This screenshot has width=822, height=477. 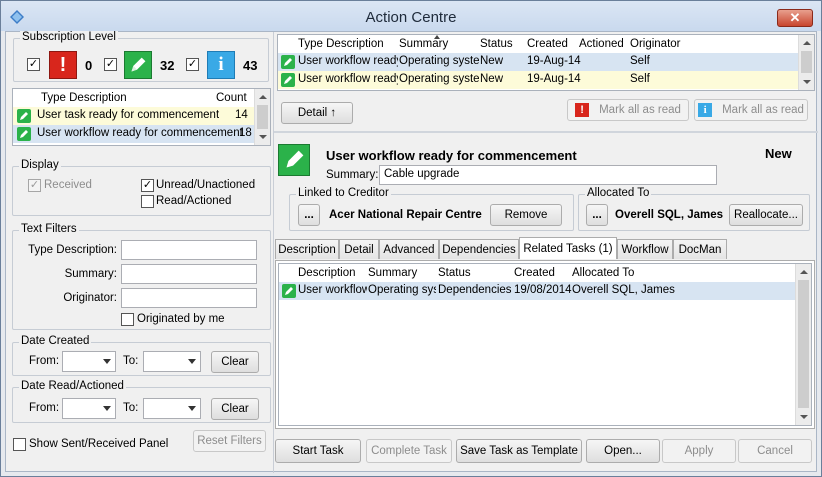 What do you see at coordinates (795, 18) in the screenshot?
I see `close-button: ✕` at bounding box center [795, 18].